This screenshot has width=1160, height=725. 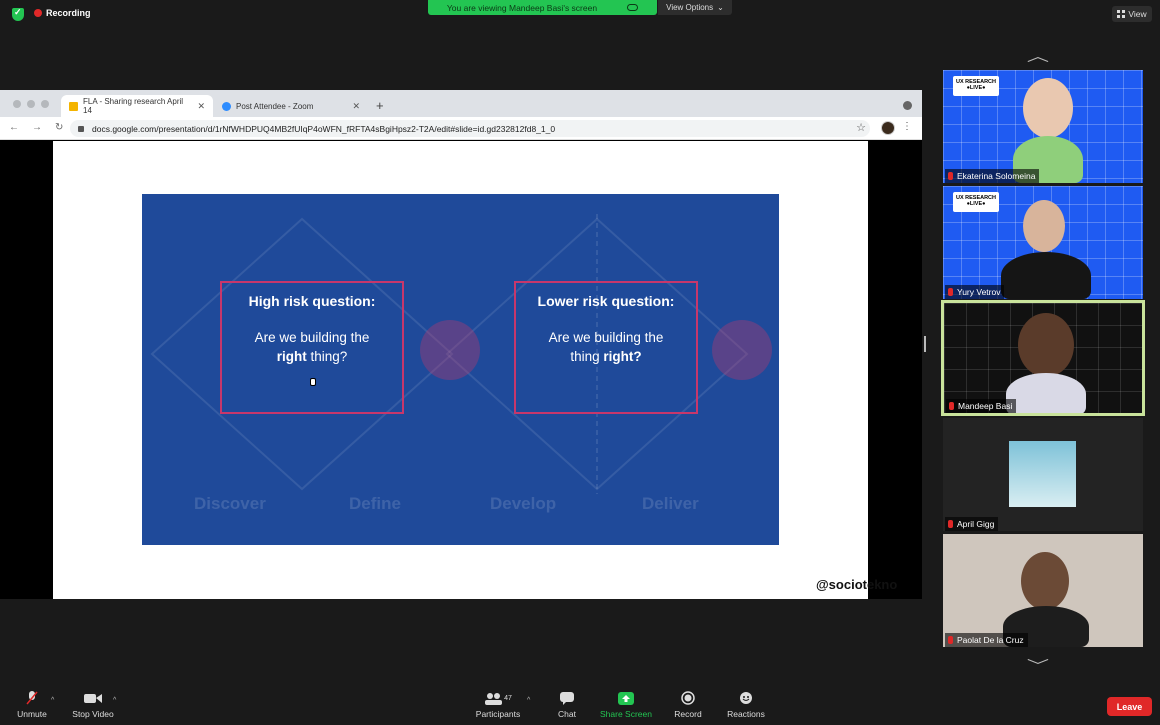 I want to click on profile-avatar, so click(x=888, y=128).